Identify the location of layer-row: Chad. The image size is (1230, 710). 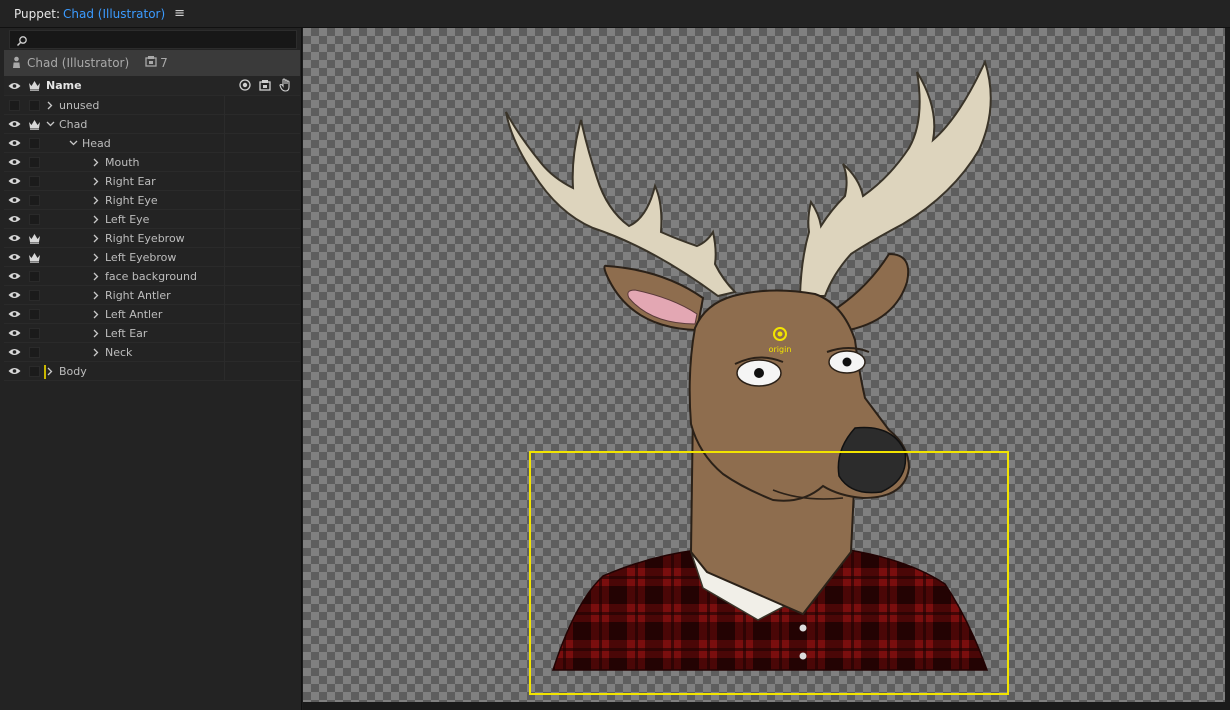
(152, 124).